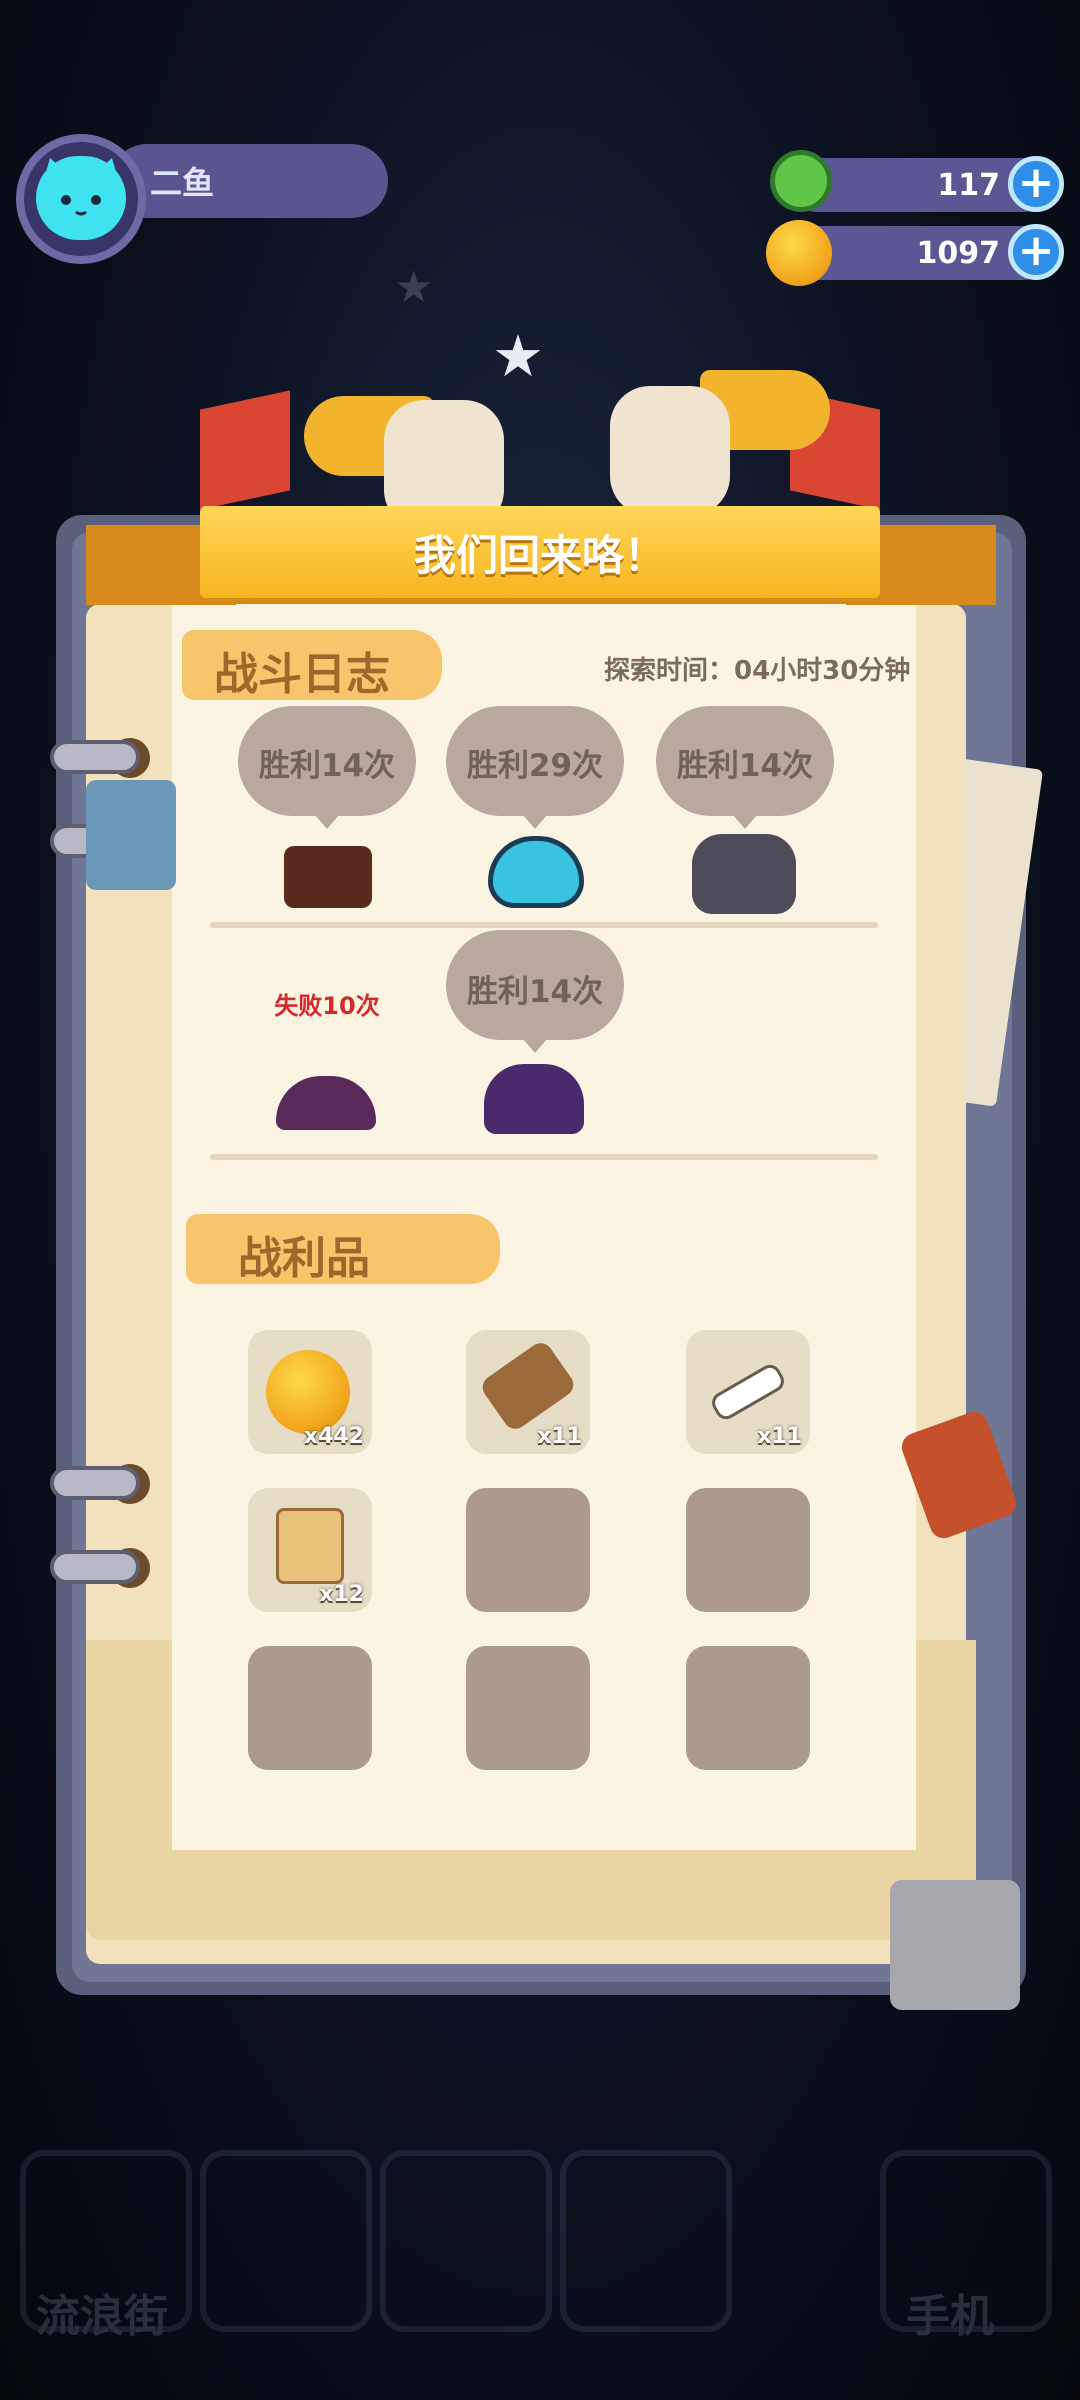 Image resolution: width=1080 pixels, height=2400 pixels. Describe the element at coordinates (102, 2316) in the screenshot. I see `nav-label-street: 流浪街` at that location.